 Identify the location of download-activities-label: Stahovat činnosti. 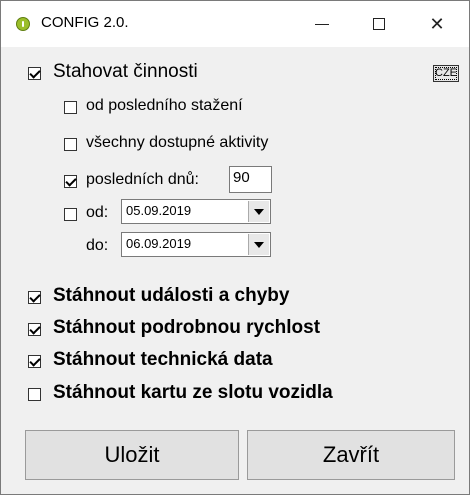
(125, 71).